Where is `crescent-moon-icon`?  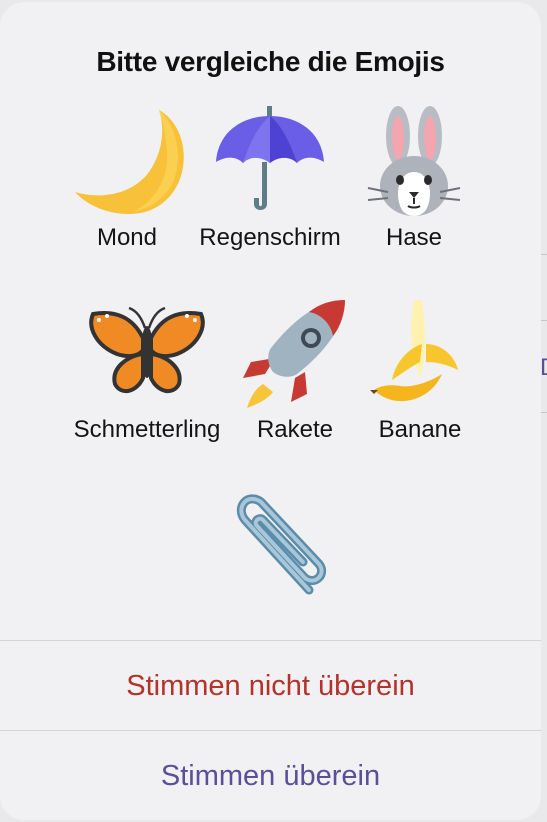 crescent-moon-icon is located at coordinates (127, 162).